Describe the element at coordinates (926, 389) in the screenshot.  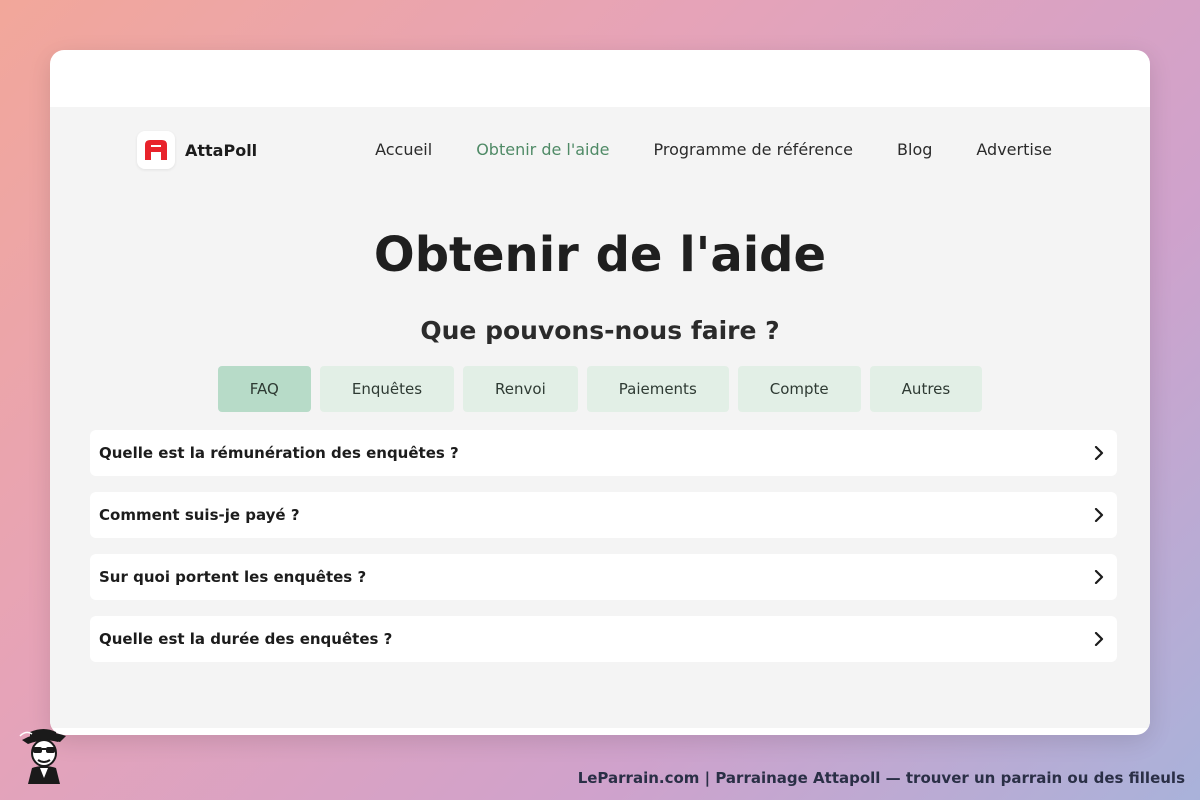
I see `tab-autres: Autres` at that location.